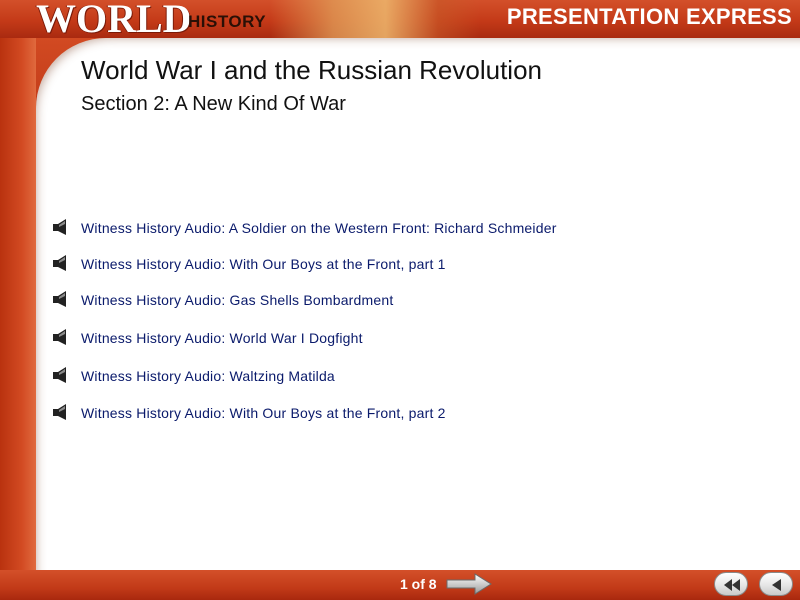 The image size is (800, 600). Describe the element at coordinates (418, 584) in the screenshot. I see `page-indicator: 1 of 8` at that location.